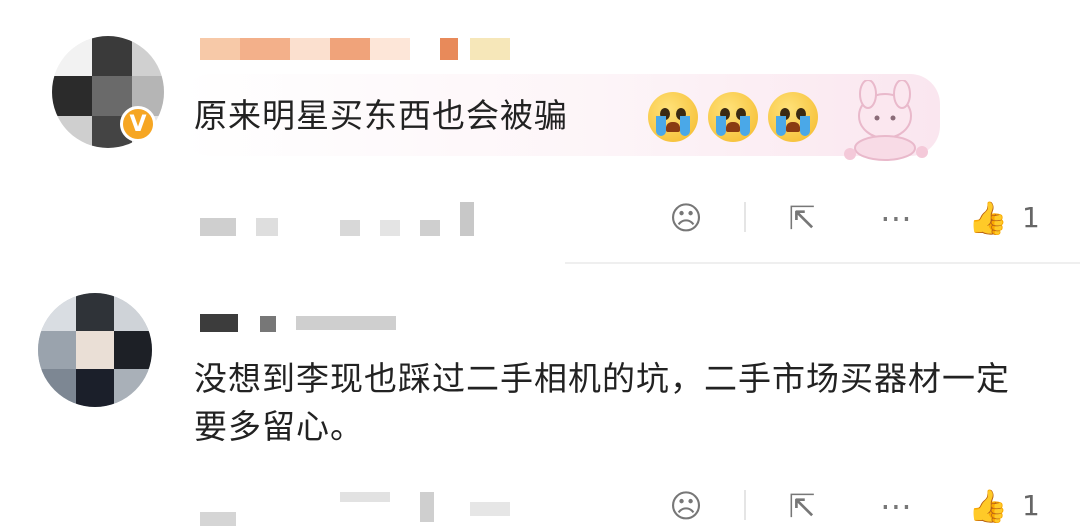 Image resolution: width=1080 pixels, height=526 pixels. I want to click on action-divider, so click(745, 505).